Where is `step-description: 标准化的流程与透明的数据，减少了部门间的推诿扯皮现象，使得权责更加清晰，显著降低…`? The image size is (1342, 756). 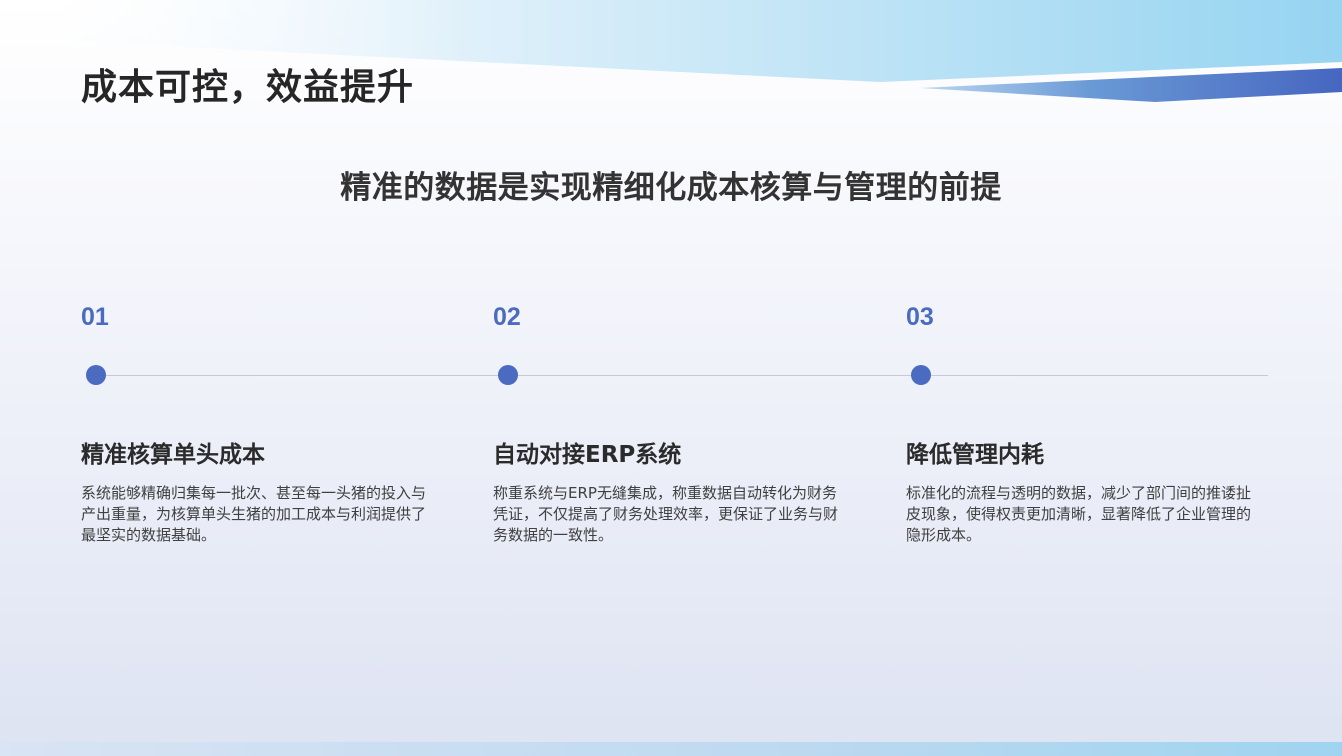 step-description: 标准化的流程与透明的数据，减少了部门间的推诿扯皮现象，使得权责更加清晰，显著降低… is located at coordinates (1079, 514).